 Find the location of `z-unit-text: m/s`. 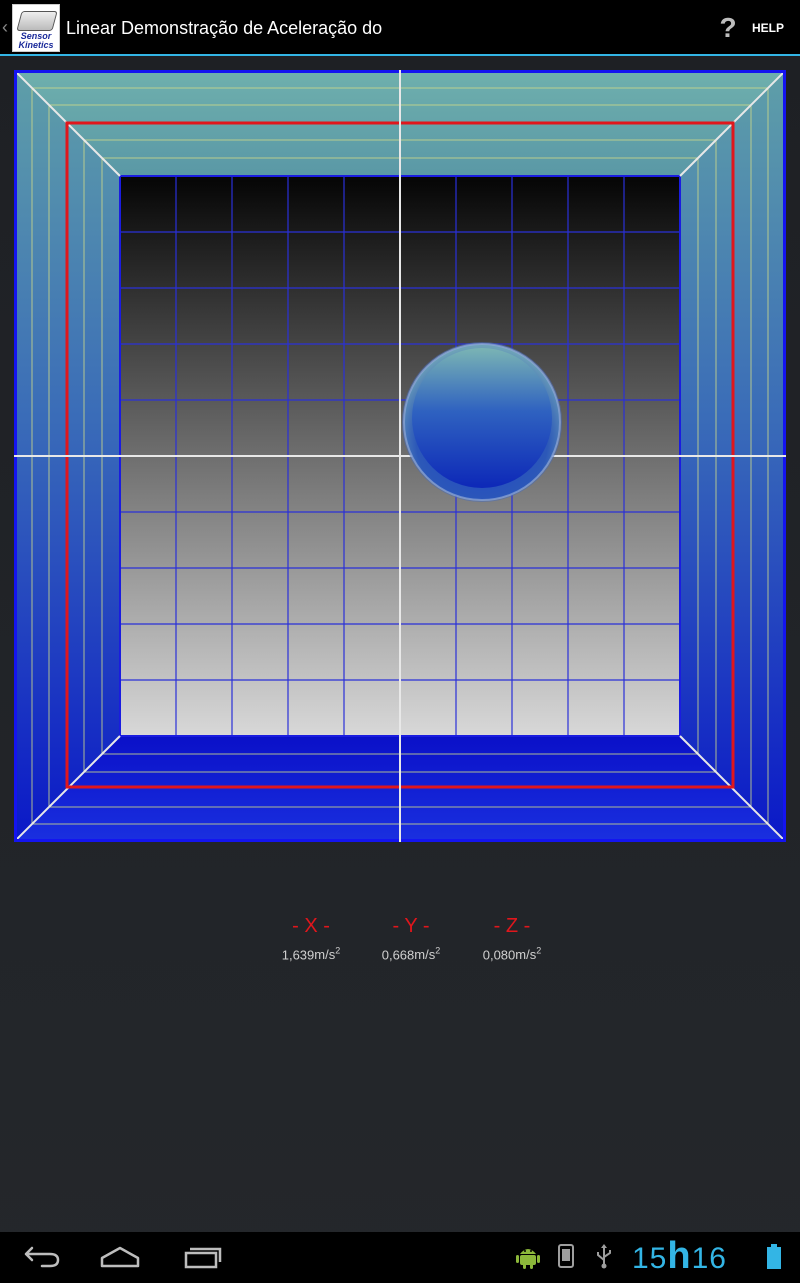

z-unit-text: m/s is located at coordinates (526, 955).